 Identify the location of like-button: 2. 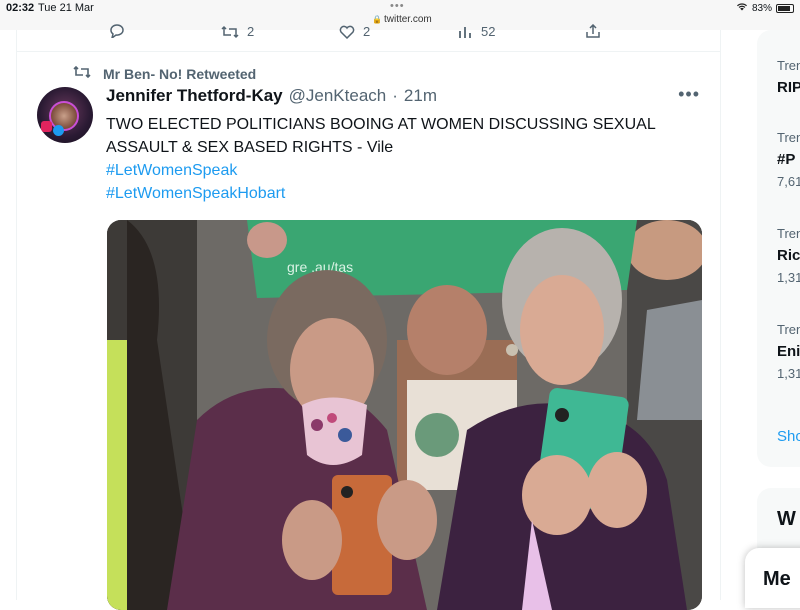
(354, 31).